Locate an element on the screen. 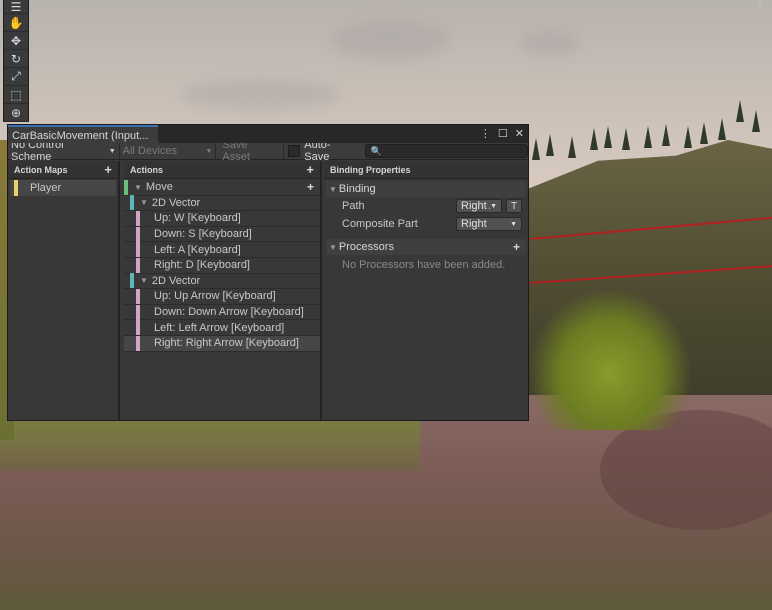 Image resolution: width=772 pixels, height=610 pixels. row-label: Down: Down Arrow [Keyboard] is located at coordinates (229, 312).